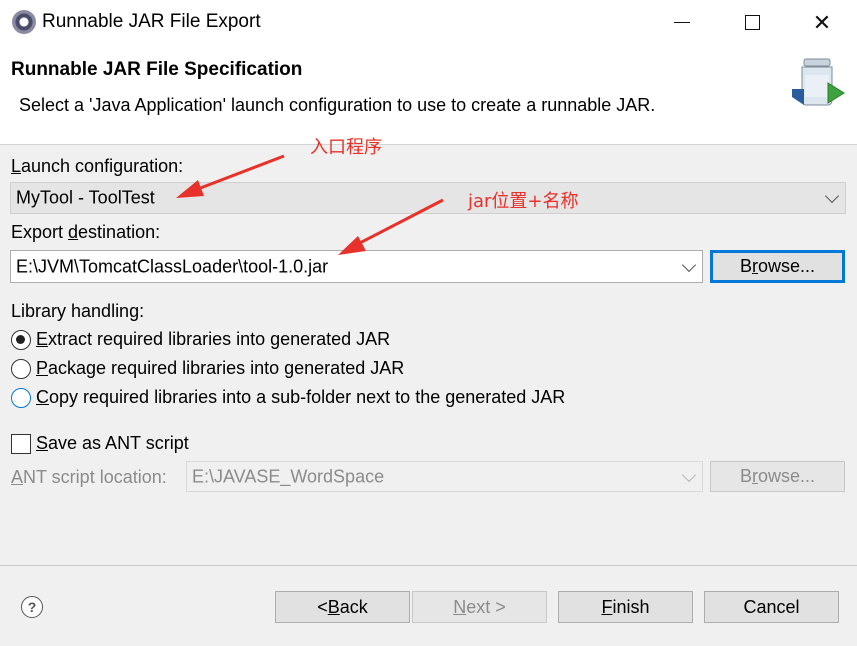  Describe the element at coordinates (21, 369) in the screenshot. I see `package-libraries-radio` at that location.